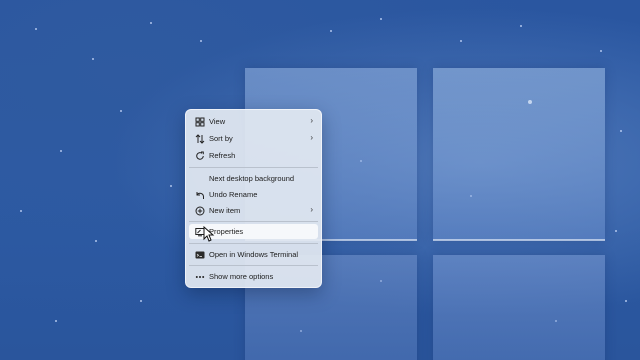 The height and width of the screenshot is (360, 640). I want to click on menu-item-label: Undo Rename, so click(233, 194).